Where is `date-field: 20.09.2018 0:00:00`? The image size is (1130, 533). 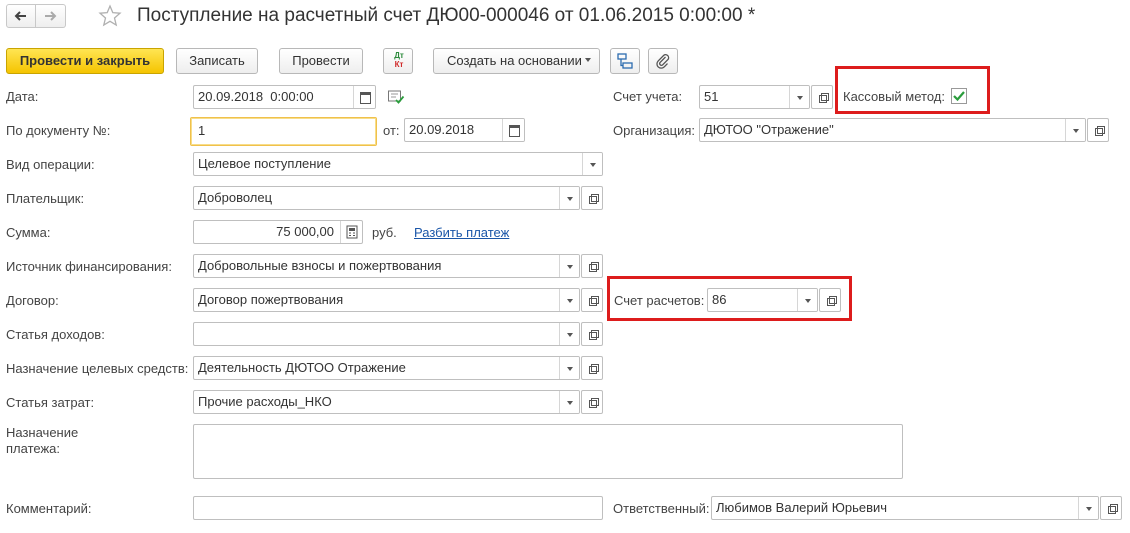 date-field: 20.09.2018 0:00:00 is located at coordinates (284, 97).